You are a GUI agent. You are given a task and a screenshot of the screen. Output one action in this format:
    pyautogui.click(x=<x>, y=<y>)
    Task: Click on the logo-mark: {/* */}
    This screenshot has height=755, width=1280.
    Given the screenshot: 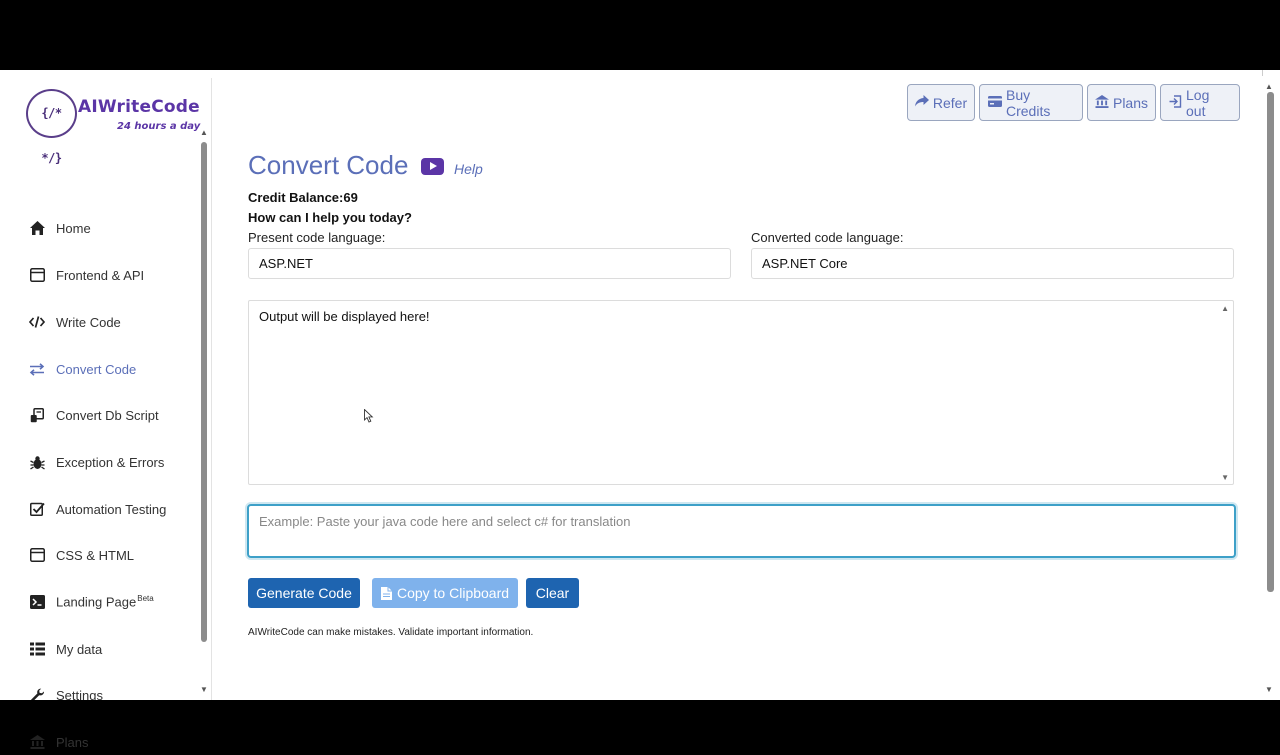 What is the action you would take?
    pyautogui.click(x=51, y=127)
    